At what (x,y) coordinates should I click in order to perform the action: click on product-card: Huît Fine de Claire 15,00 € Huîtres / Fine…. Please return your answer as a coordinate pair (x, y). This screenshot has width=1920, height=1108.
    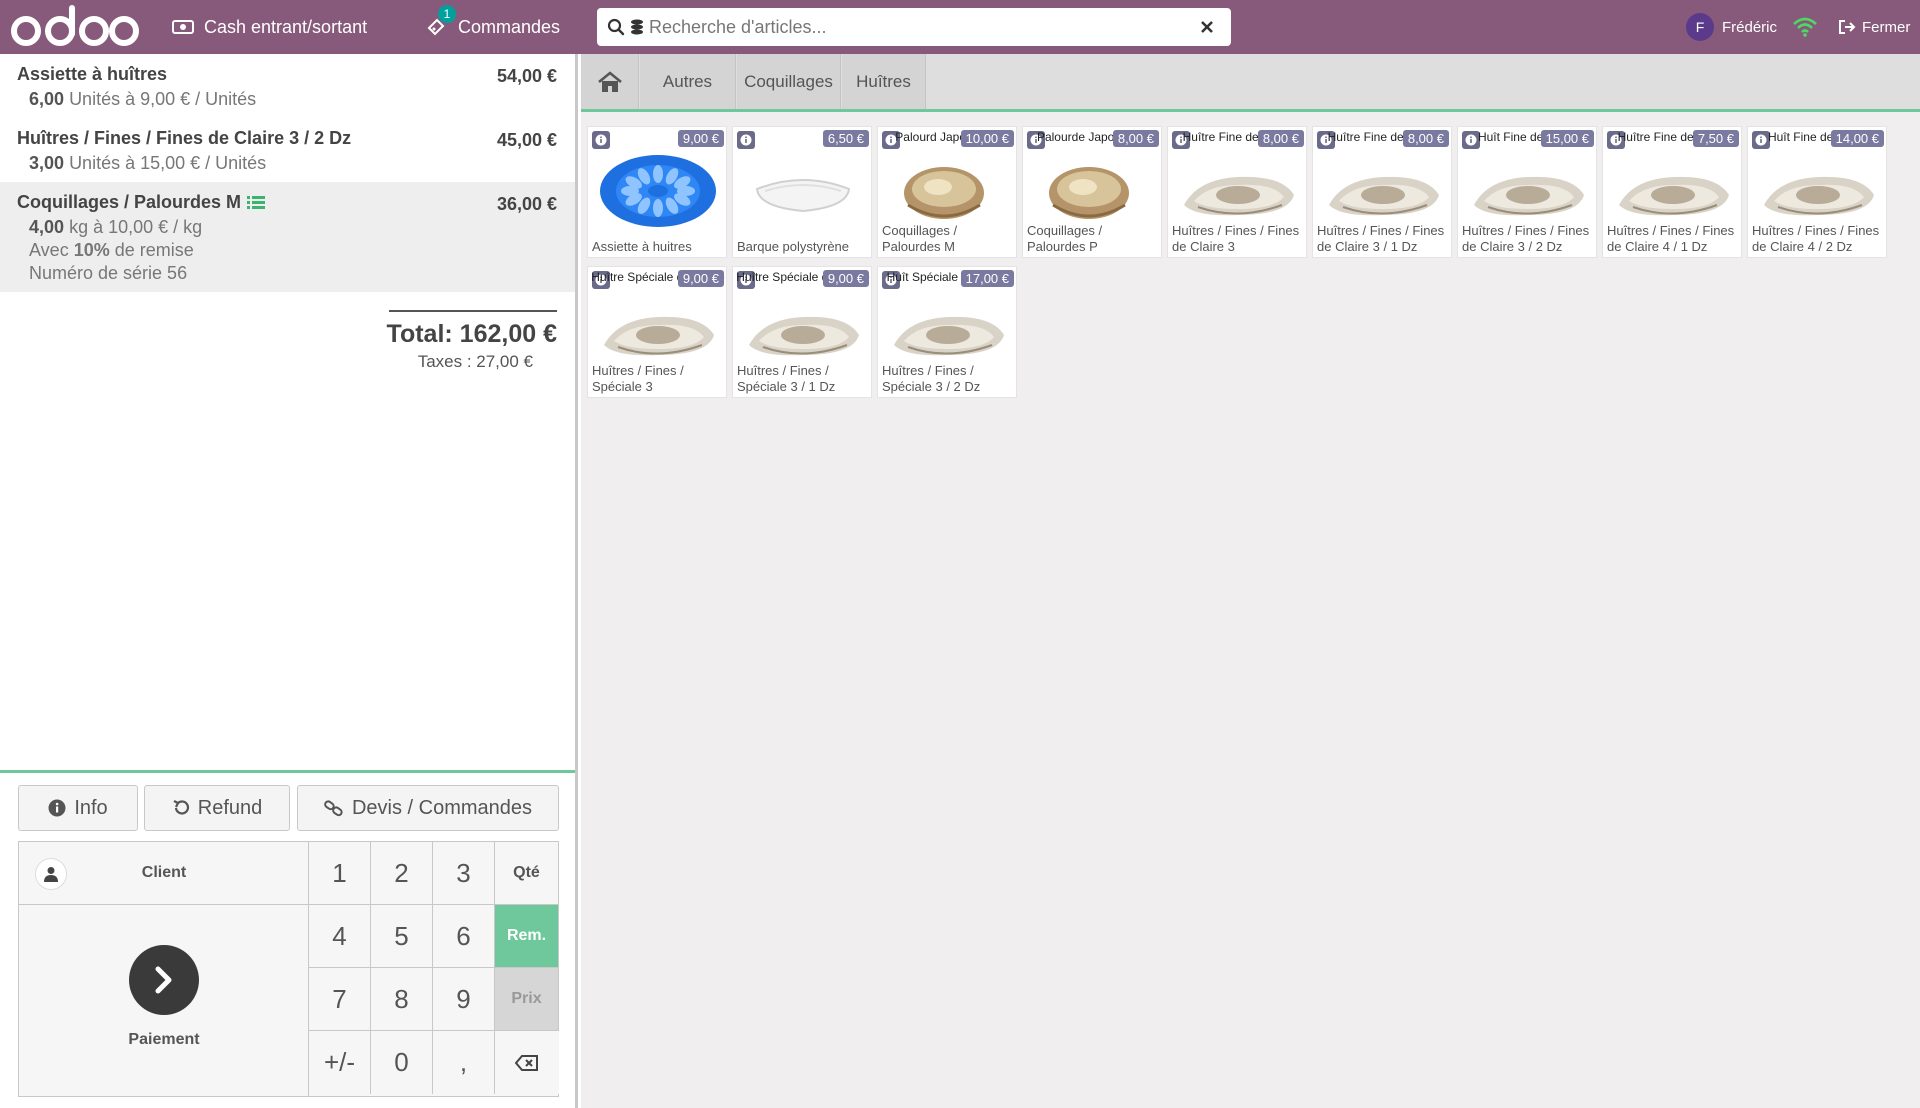
    Looking at the image, I should click on (1527, 192).